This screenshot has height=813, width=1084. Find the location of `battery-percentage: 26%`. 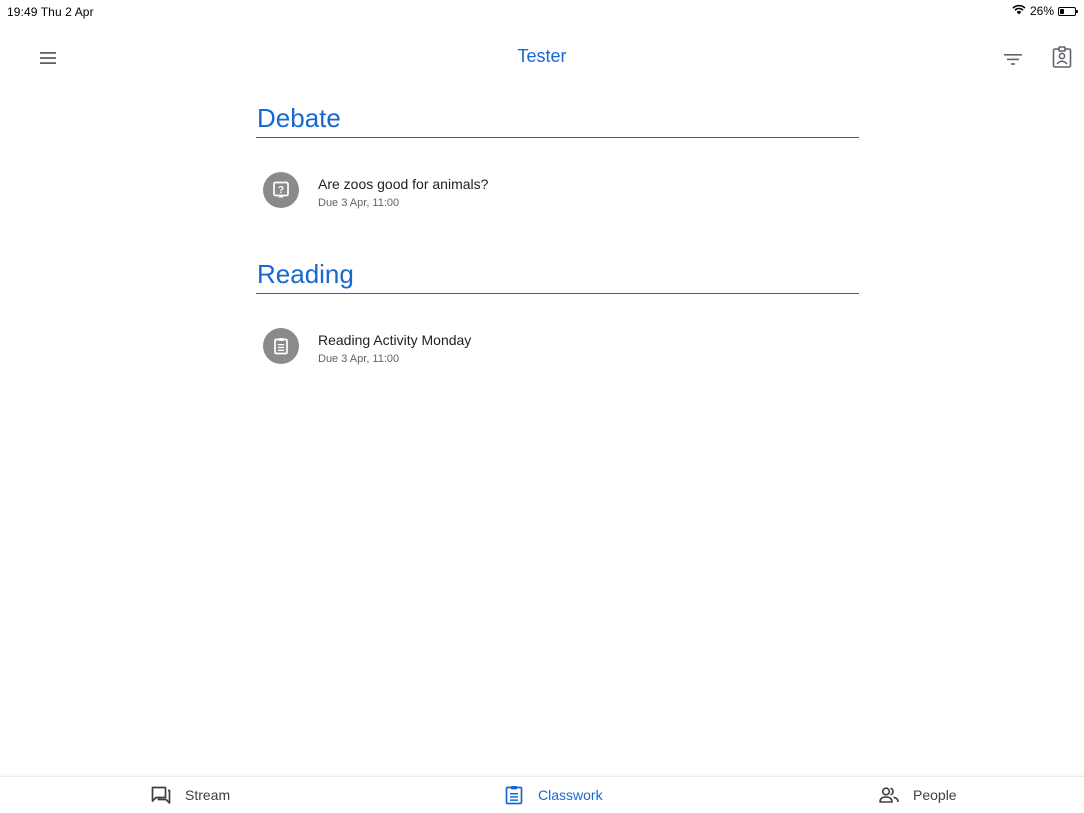

battery-percentage: 26% is located at coordinates (1041, 11).